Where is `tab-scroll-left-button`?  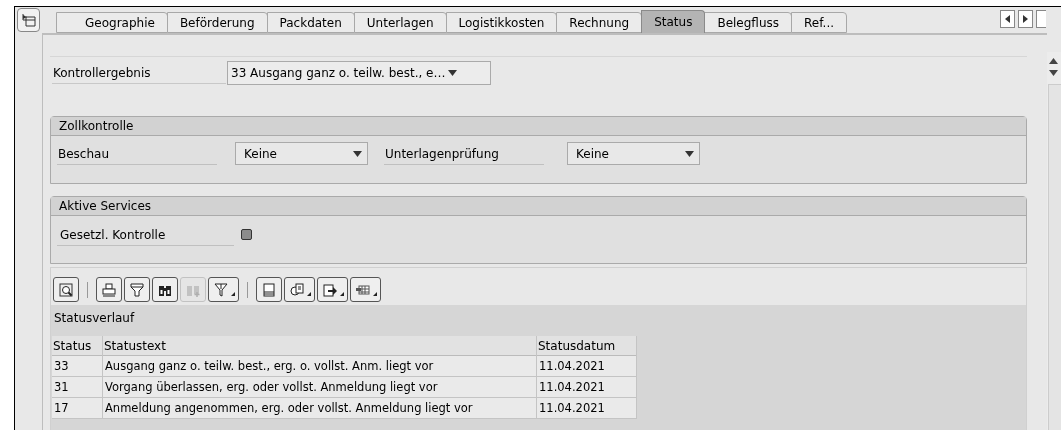 tab-scroll-left-button is located at coordinates (1007, 19).